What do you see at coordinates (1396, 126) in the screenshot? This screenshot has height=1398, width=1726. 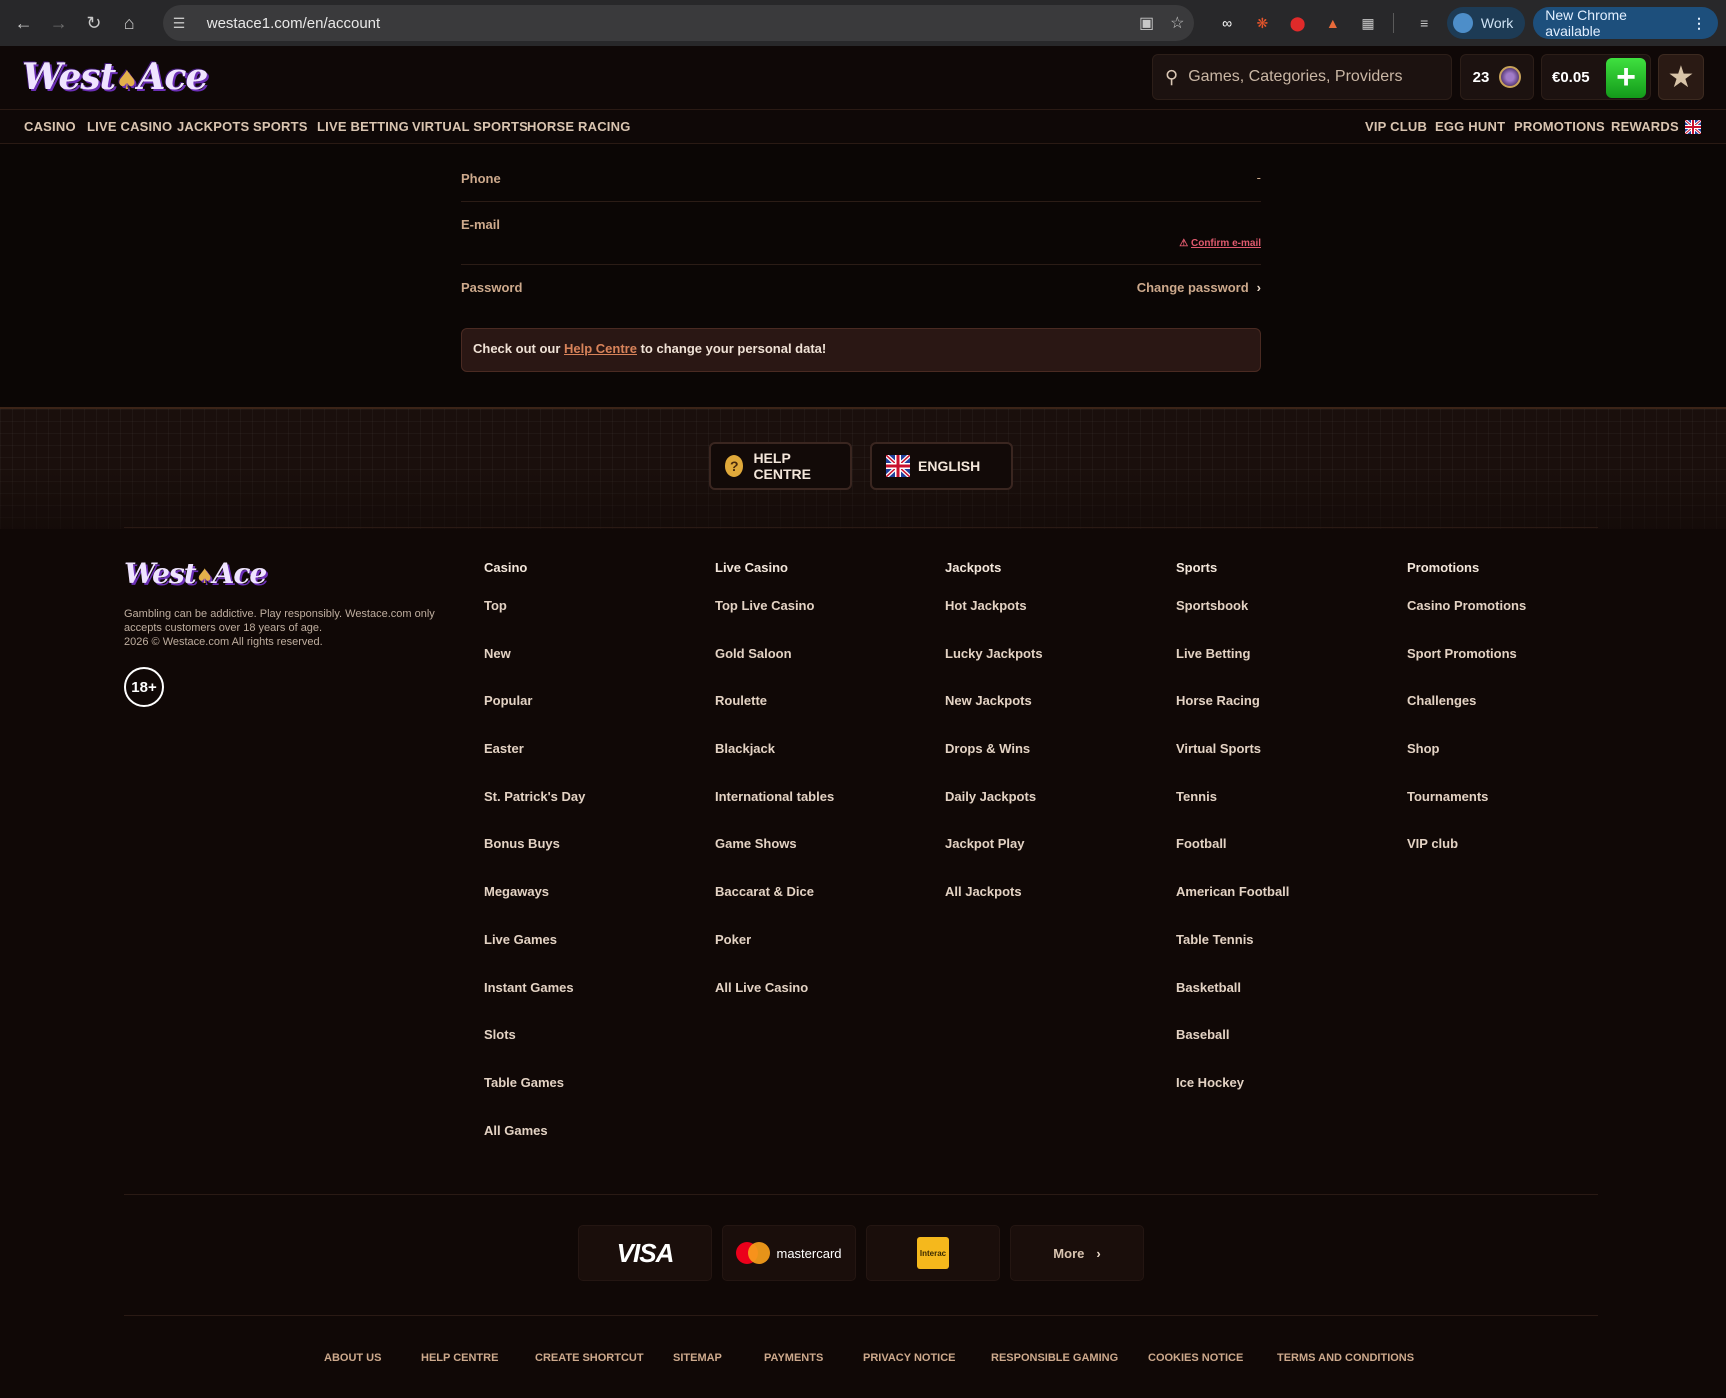 I see `nav-vip-club: VIP CLUB` at bounding box center [1396, 126].